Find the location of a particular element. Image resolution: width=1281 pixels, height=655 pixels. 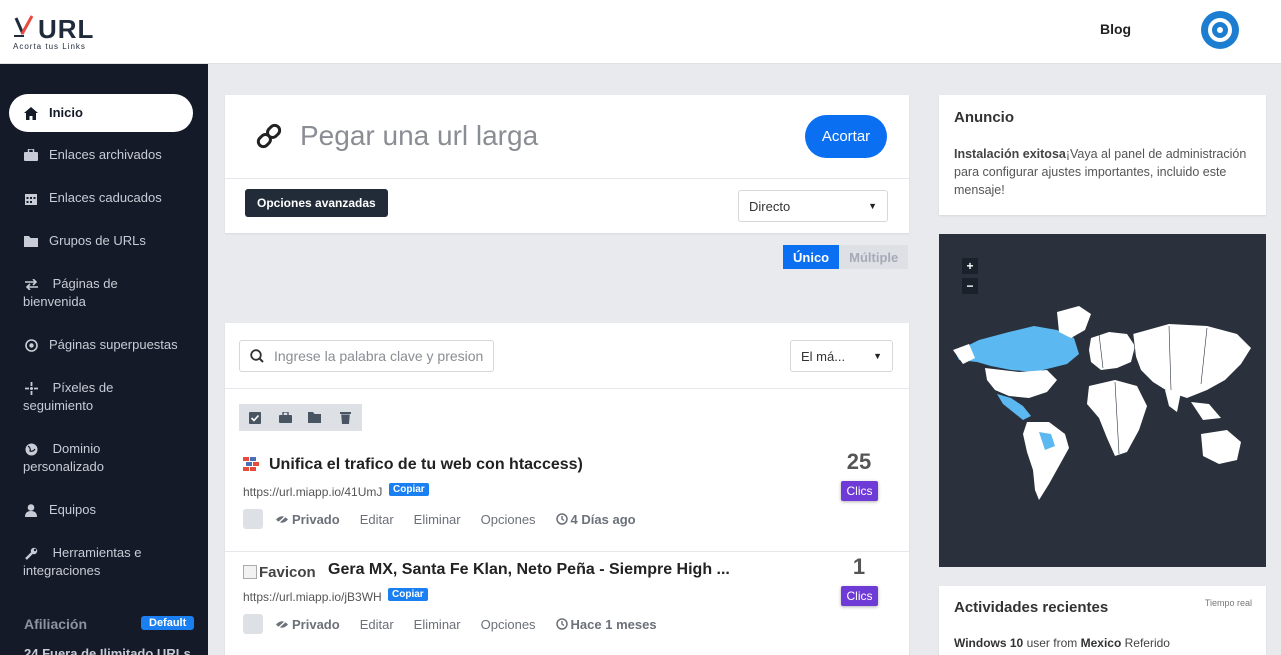

favicon-placeholder: Favicon is located at coordinates (279, 572).